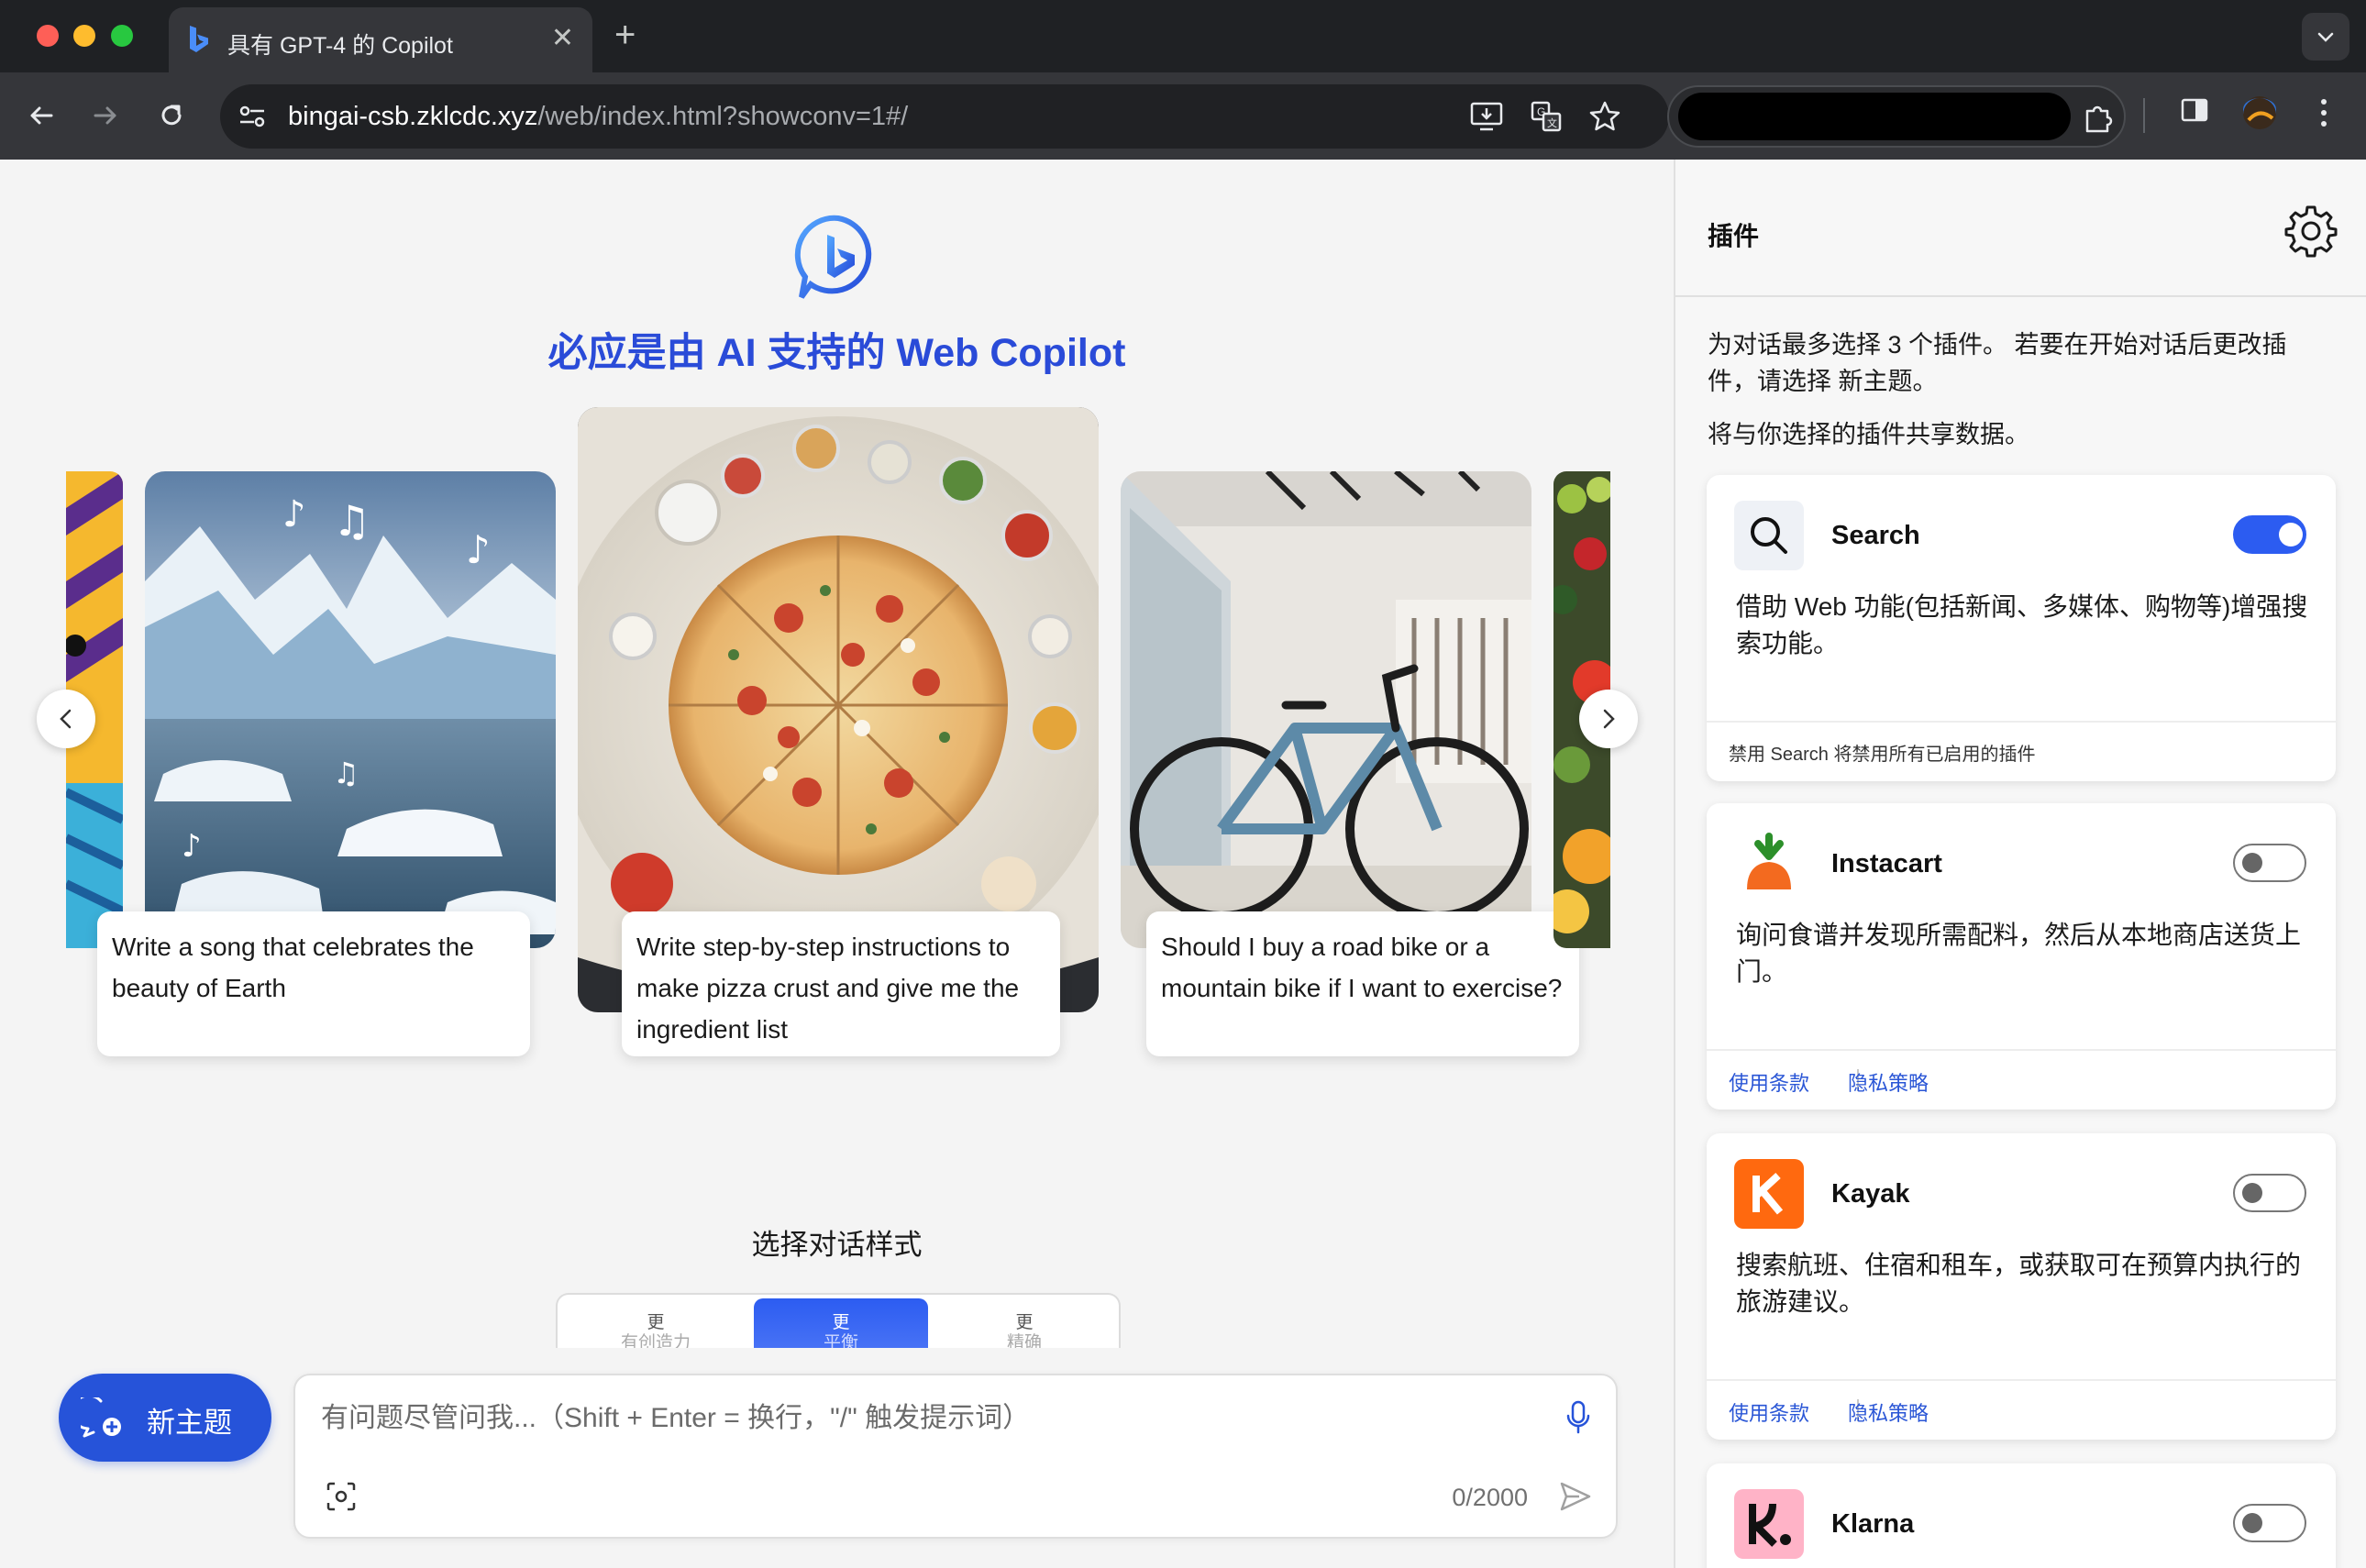 The image size is (2366, 1568). I want to click on plugin-footer-kayak: 使用条款 隐私策略, so click(2021, 1410).